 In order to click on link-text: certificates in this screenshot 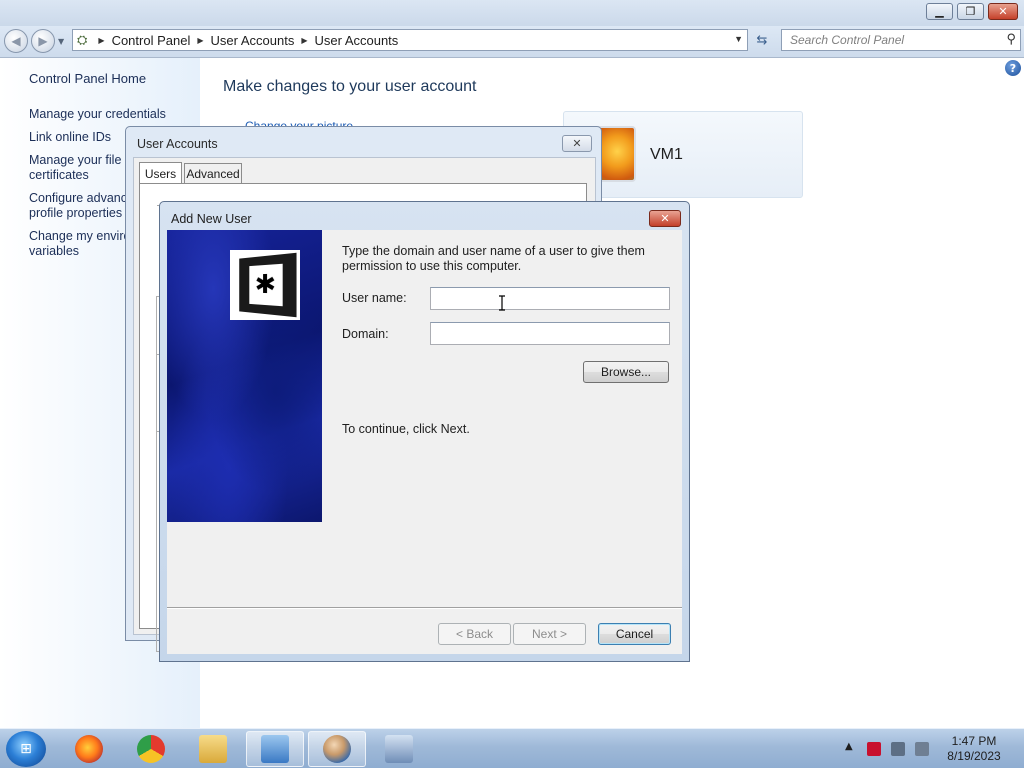, I will do `click(59, 175)`.